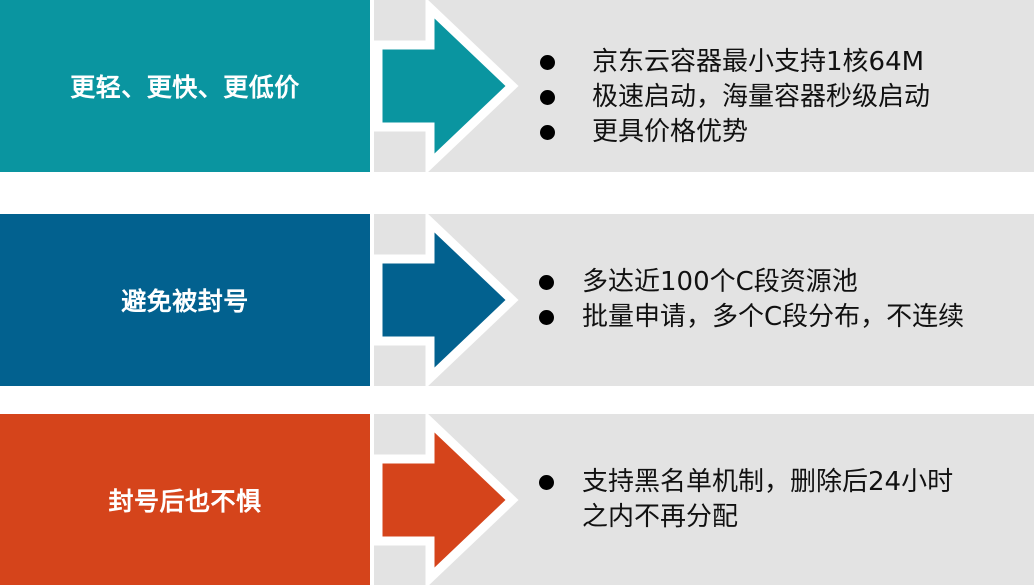  I want to click on bullet-item: 更具价格优势, so click(735, 132).